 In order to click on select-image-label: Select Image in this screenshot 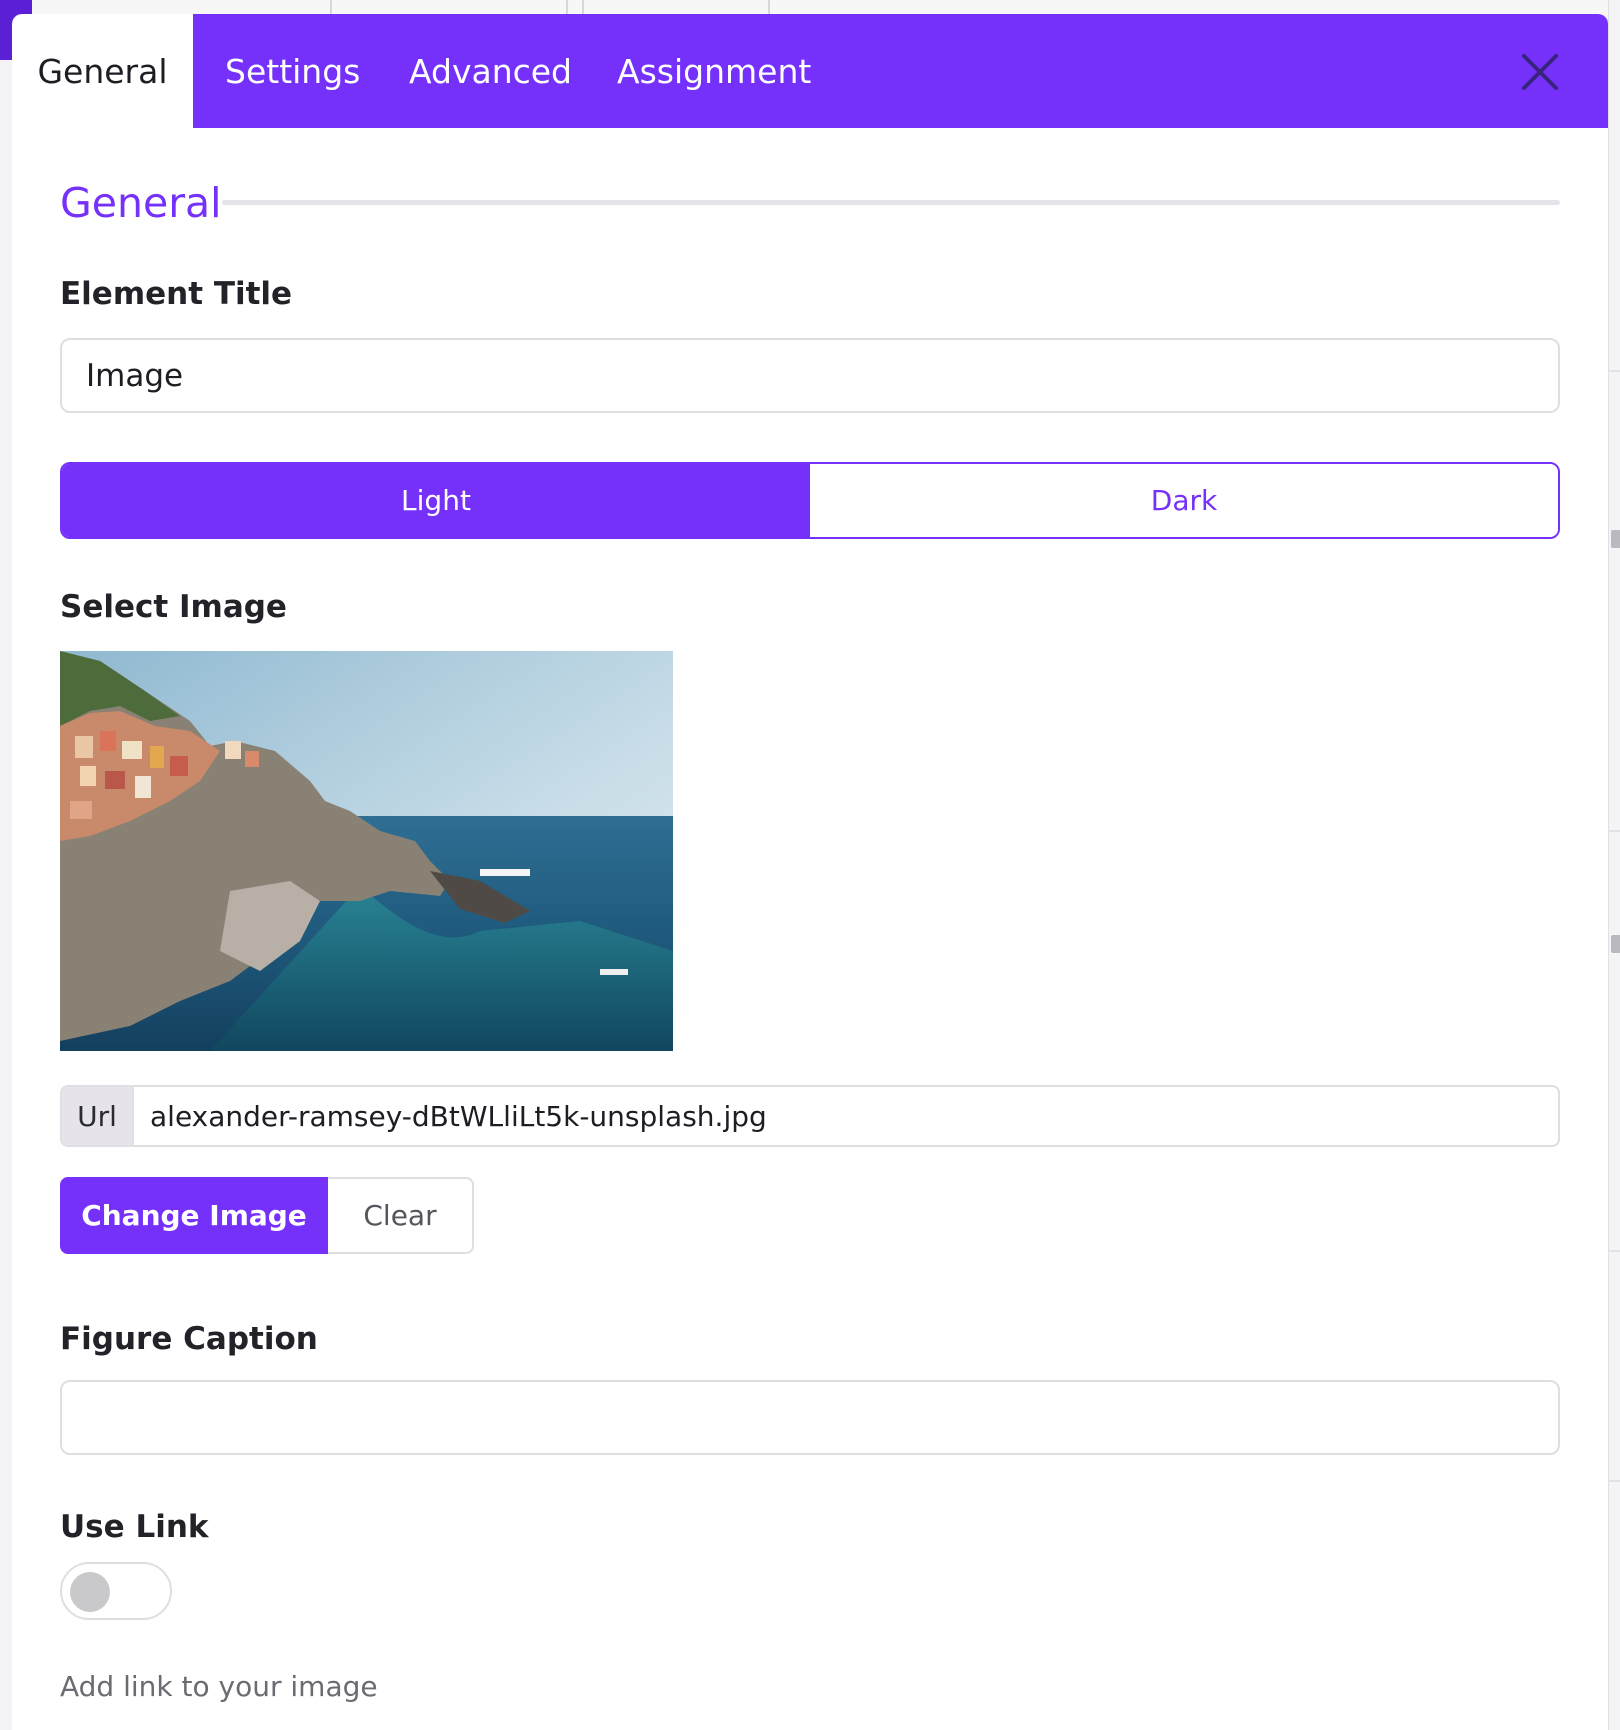, I will do `click(173, 607)`.